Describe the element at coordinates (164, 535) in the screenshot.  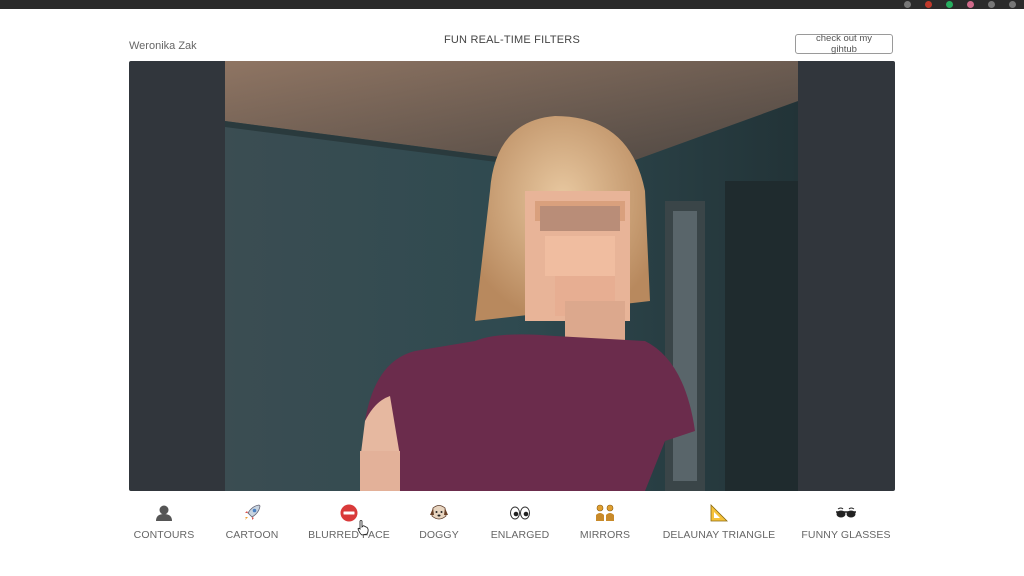
I see `filter-label: CONTOURS` at that location.